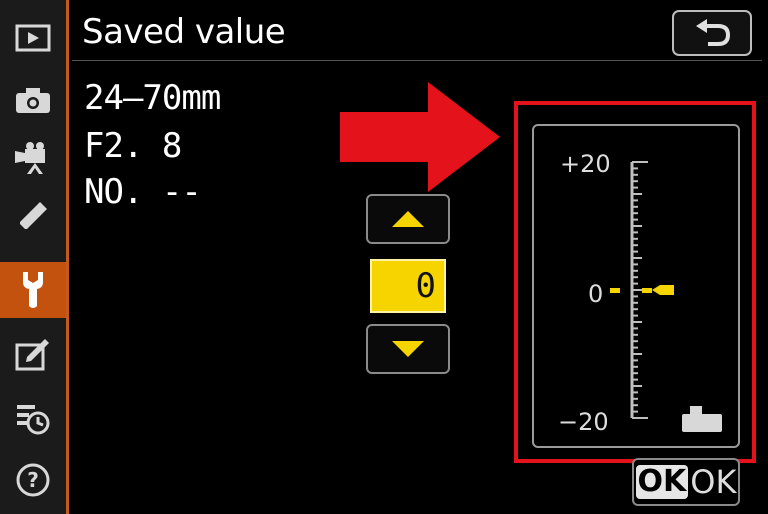 The image size is (768, 514). I want to click on annotation-arrow, so click(420, 137).